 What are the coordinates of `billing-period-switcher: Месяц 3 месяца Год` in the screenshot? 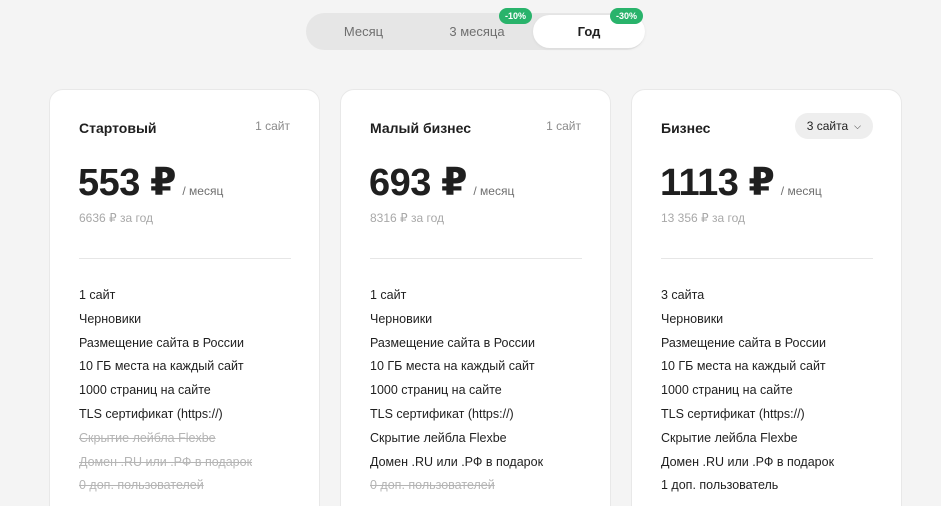 It's located at (475, 31).